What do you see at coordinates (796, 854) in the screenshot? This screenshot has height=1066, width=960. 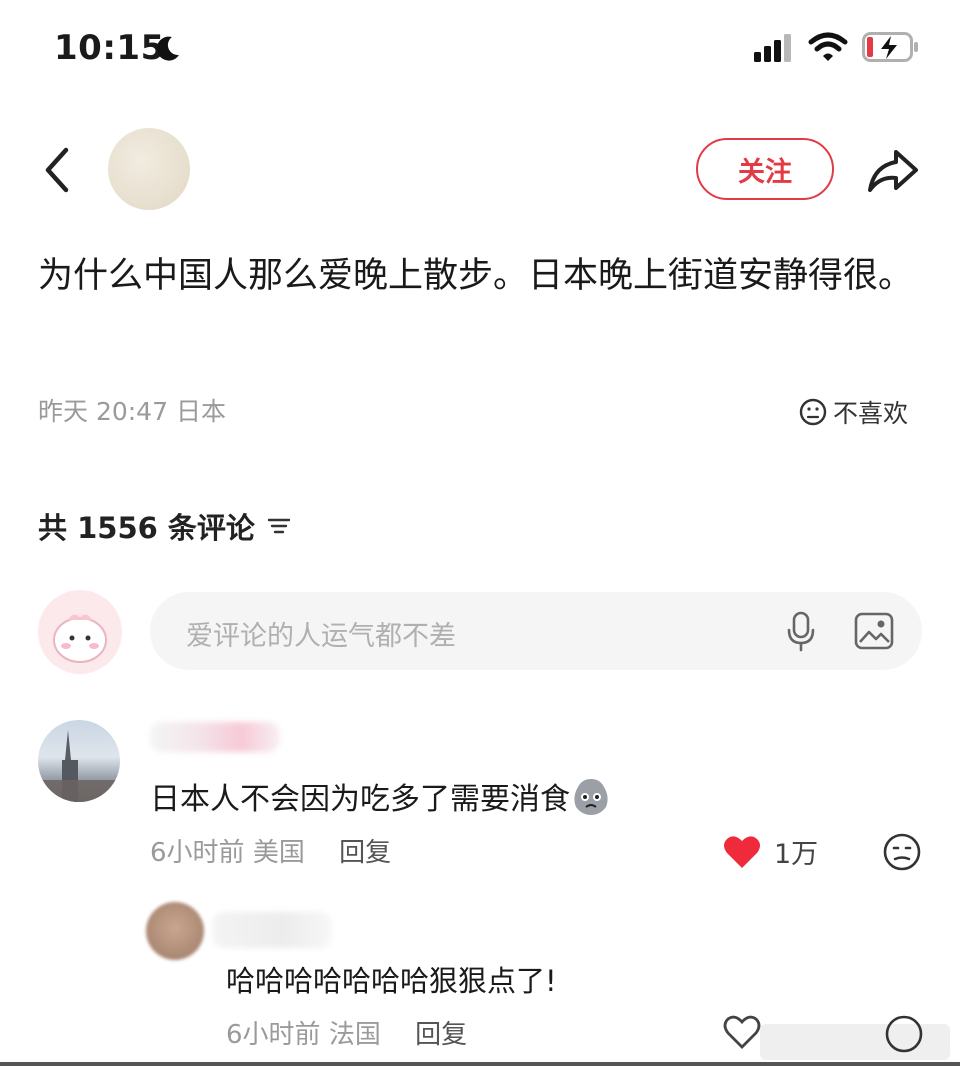 I see `like-count: 1万` at bounding box center [796, 854].